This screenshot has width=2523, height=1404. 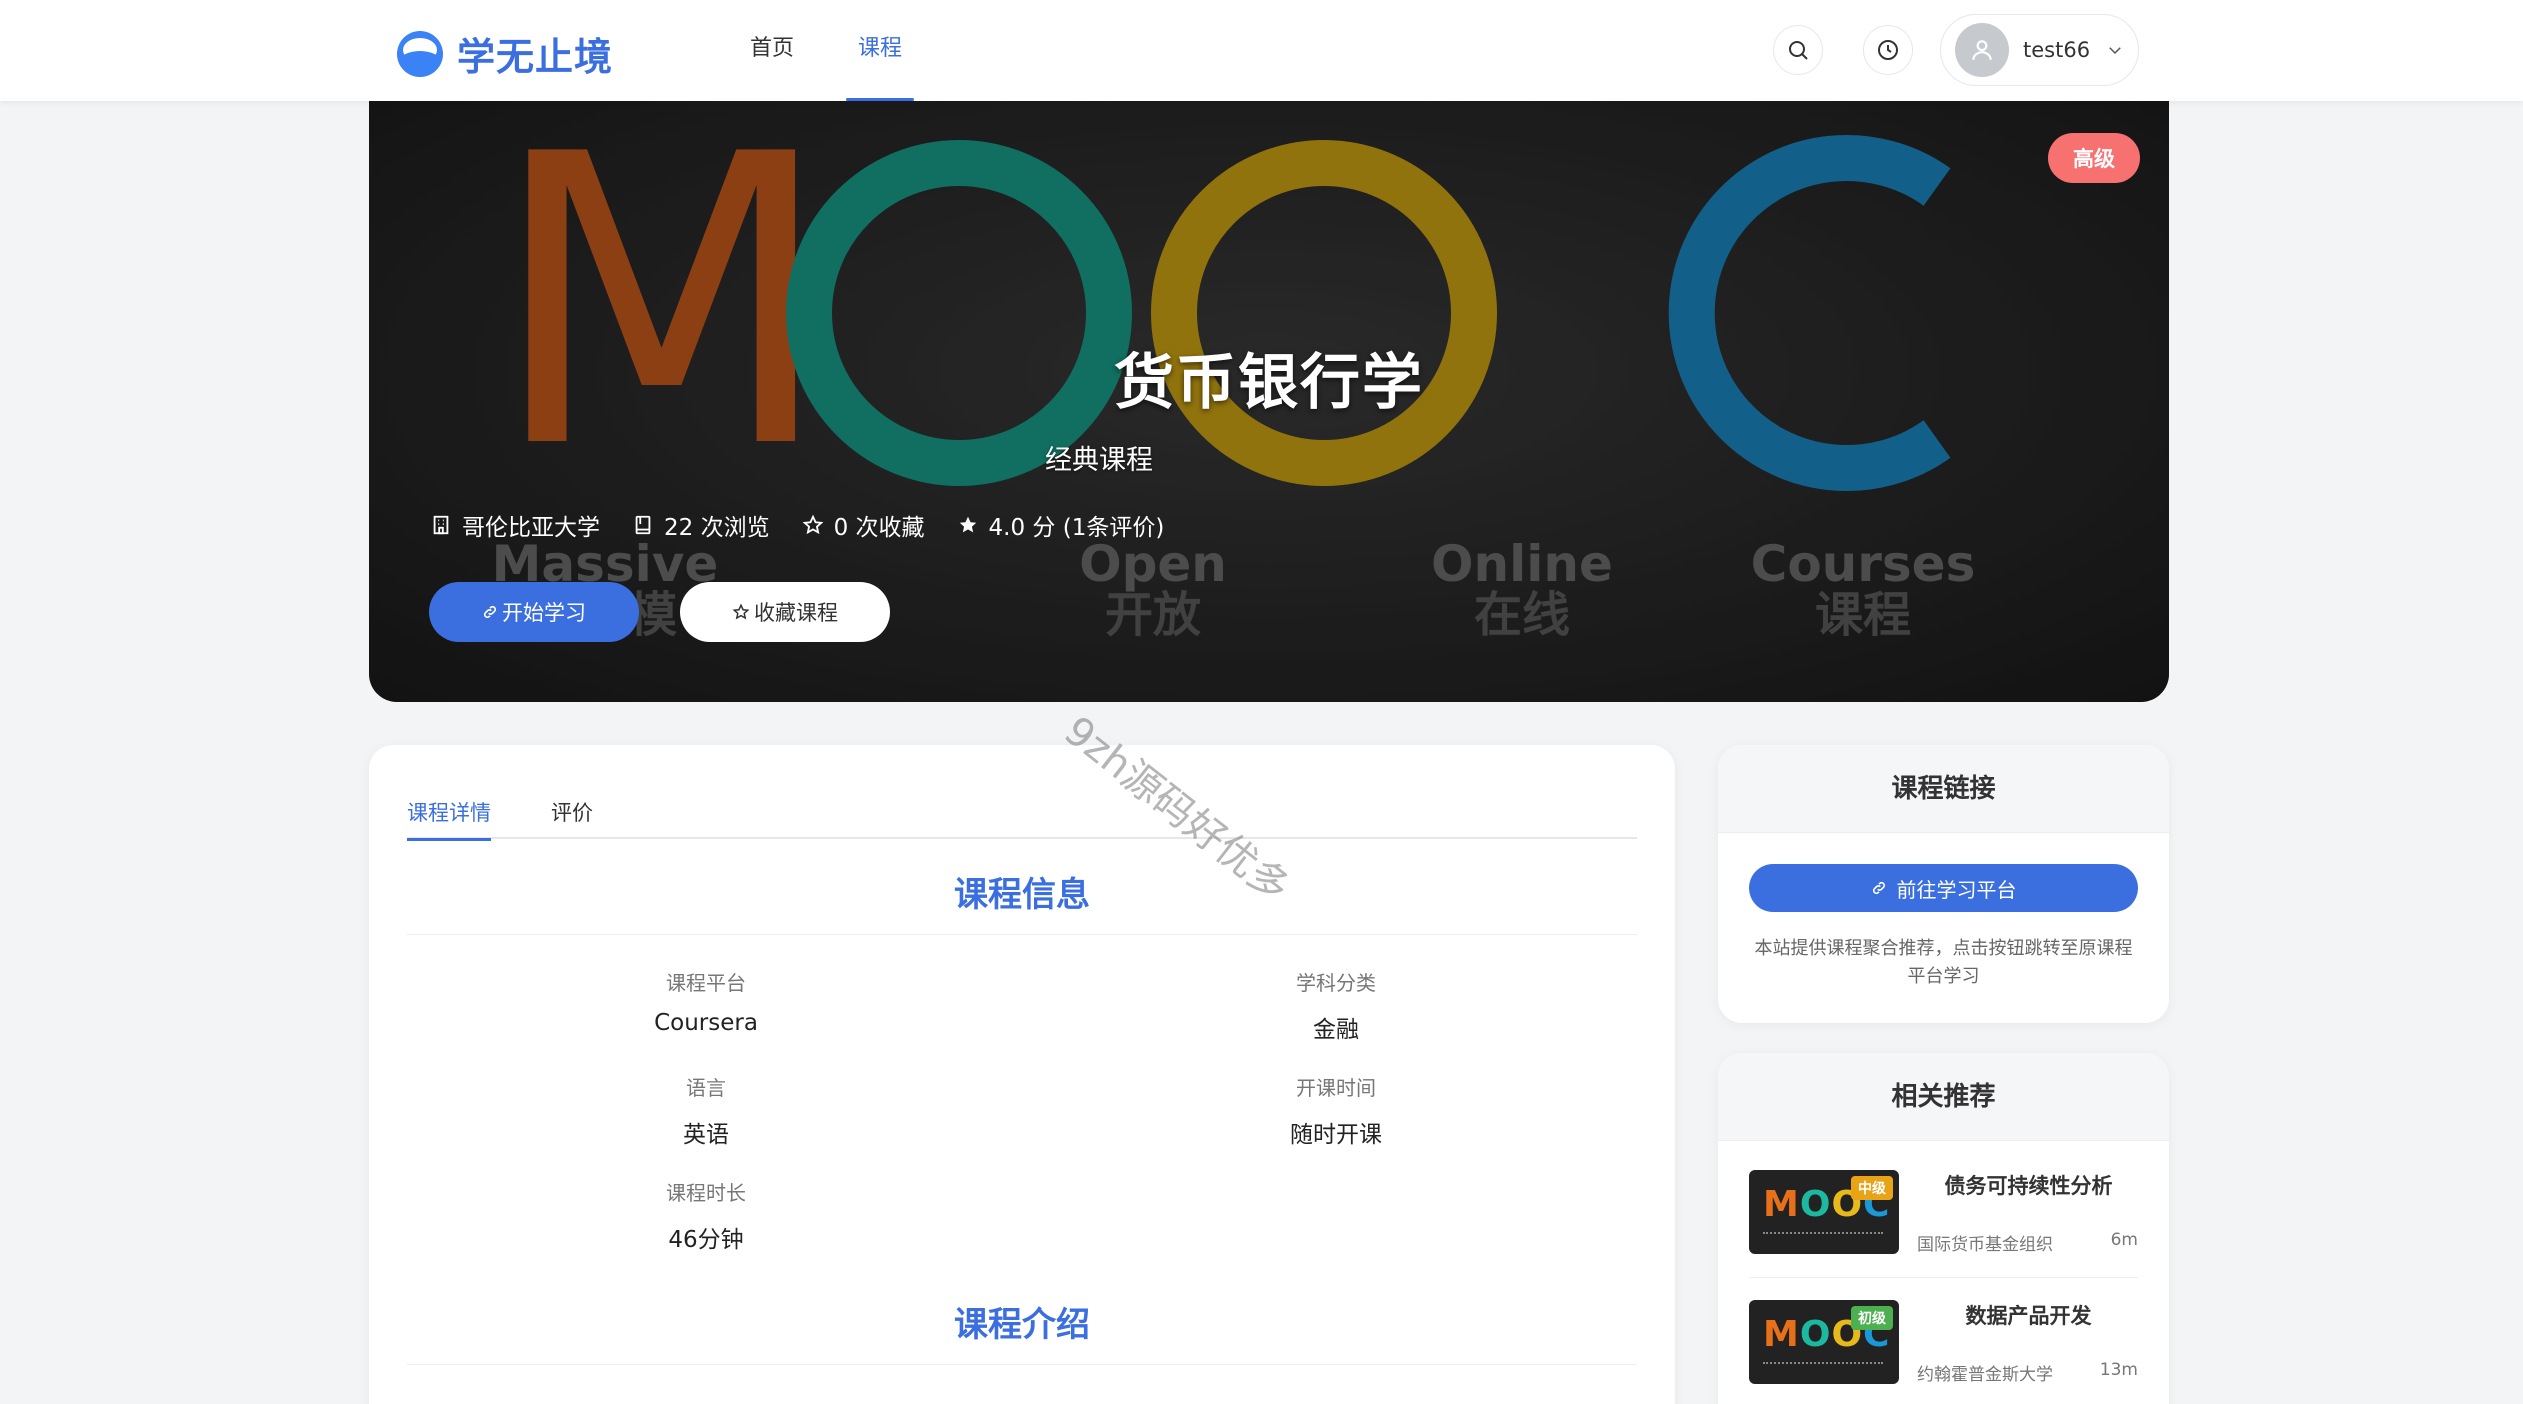 What do you see at coordinates (572, 818) in the screenshot?
I see `tab-reviews: 评价` at bounding box center [572, 818].